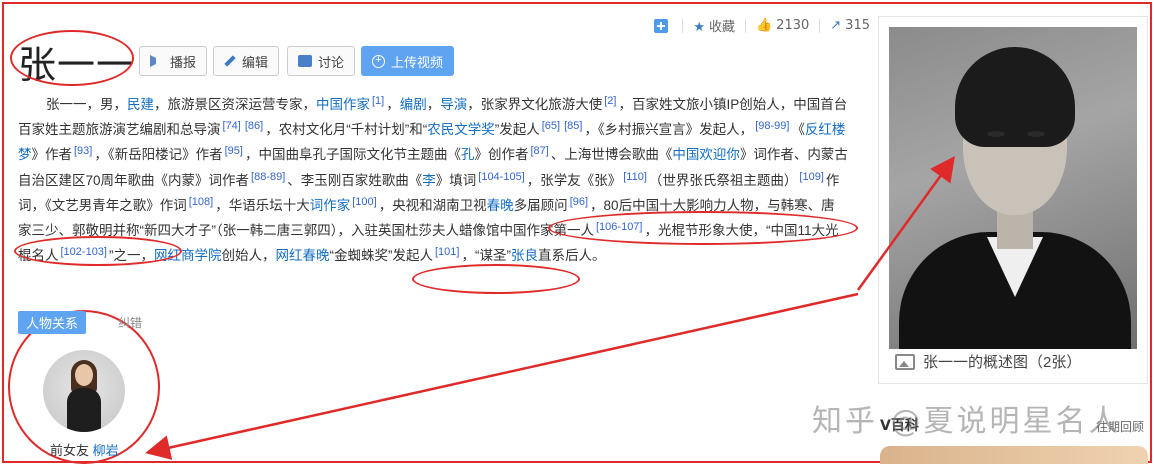 This screenshot has height=465, width=1154. What do you see at coordinates (130, 322) in the screenshot?
I see `errata-link: 纠错` at bounding box center [130, 322].